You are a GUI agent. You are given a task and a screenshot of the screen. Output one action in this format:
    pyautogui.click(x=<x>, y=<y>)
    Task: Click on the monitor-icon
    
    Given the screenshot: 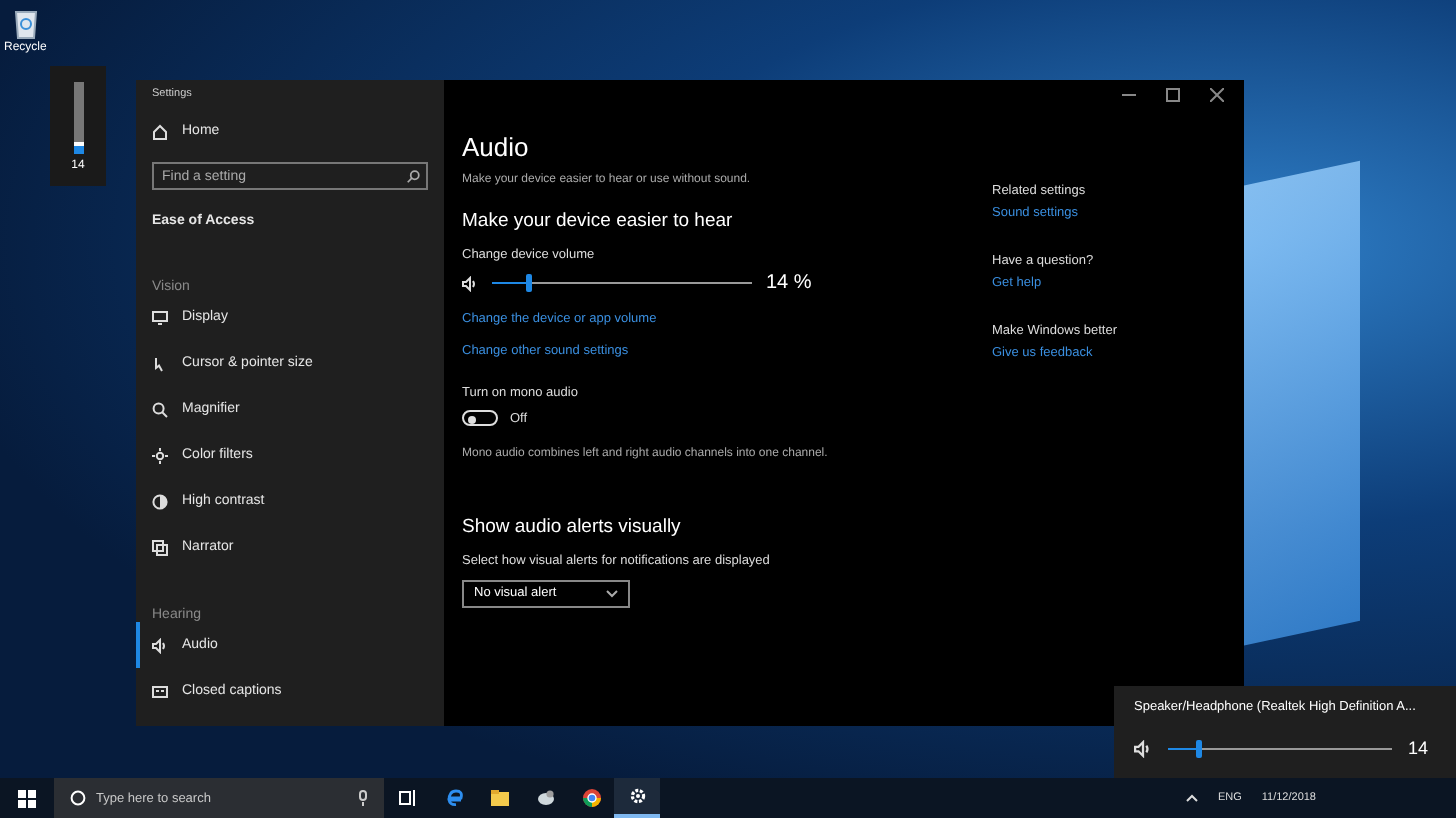 What is the action you would take?
    pyautogui.click(x=160, y=317)
    